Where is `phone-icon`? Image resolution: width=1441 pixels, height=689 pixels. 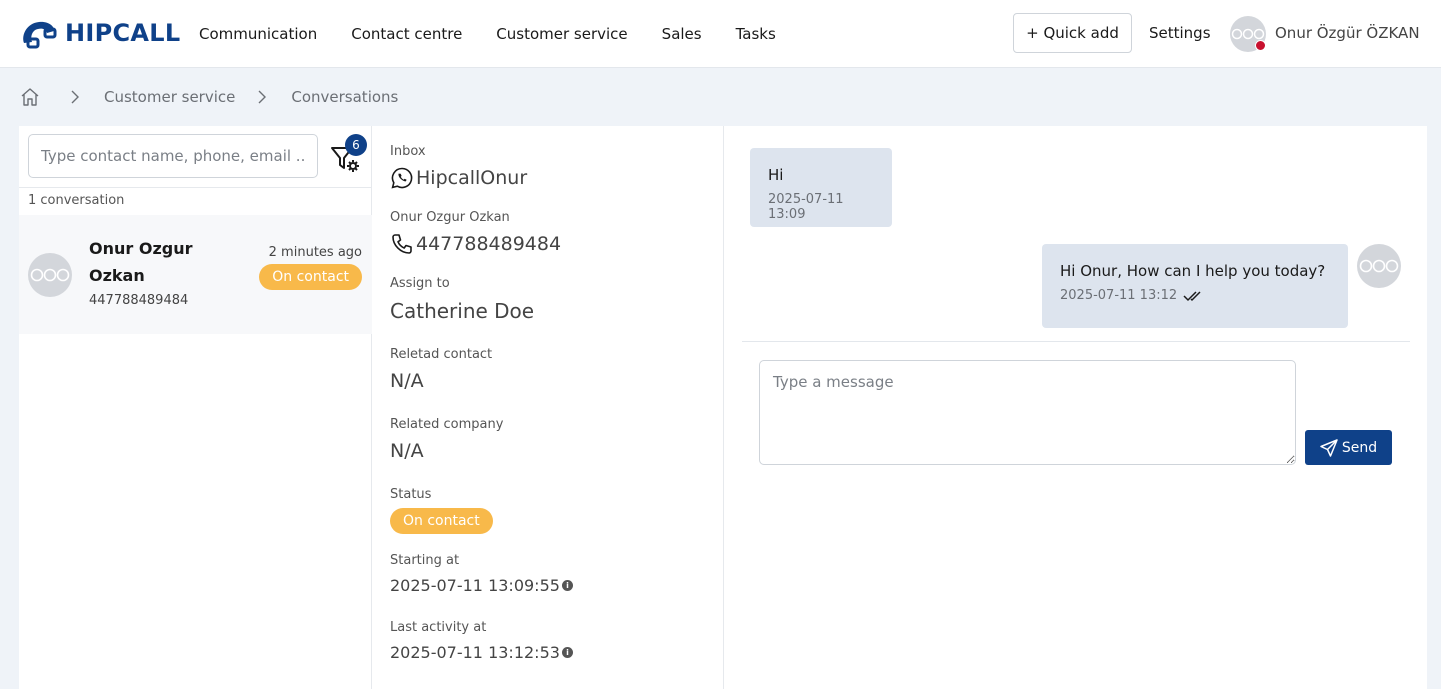 phone-icon is located at coordinates (402, 244).